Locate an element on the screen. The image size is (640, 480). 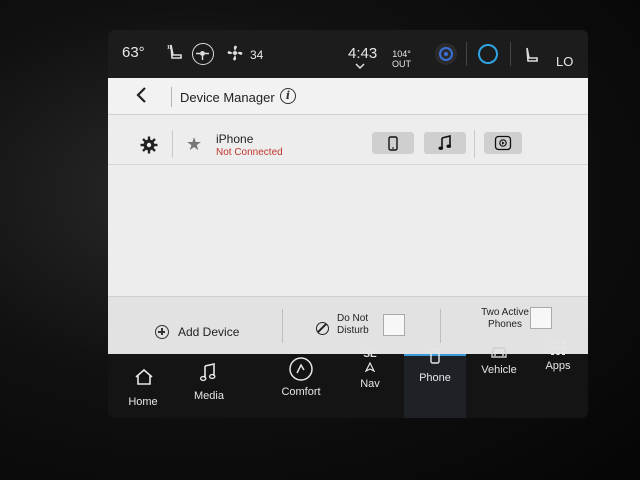
device-status: Not Connected is located at coordinates (249, 152).